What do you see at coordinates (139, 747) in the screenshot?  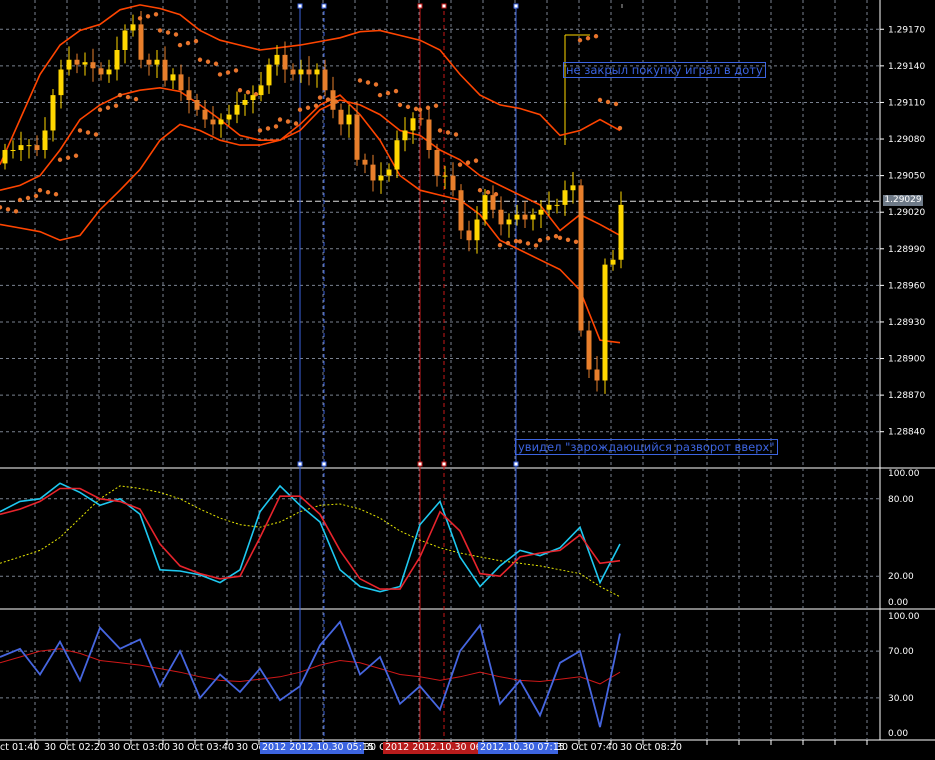 I see `time-label: 30 Oct 03:00` at bounding box center [139, 747].